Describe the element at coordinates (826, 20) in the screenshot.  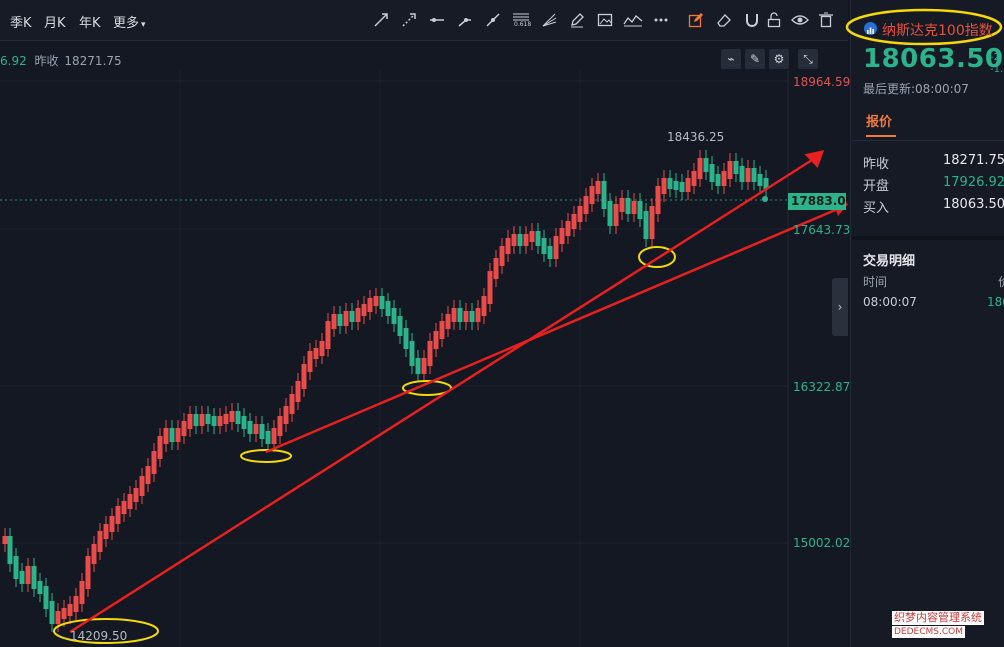
I see `trash-icon` at that location.